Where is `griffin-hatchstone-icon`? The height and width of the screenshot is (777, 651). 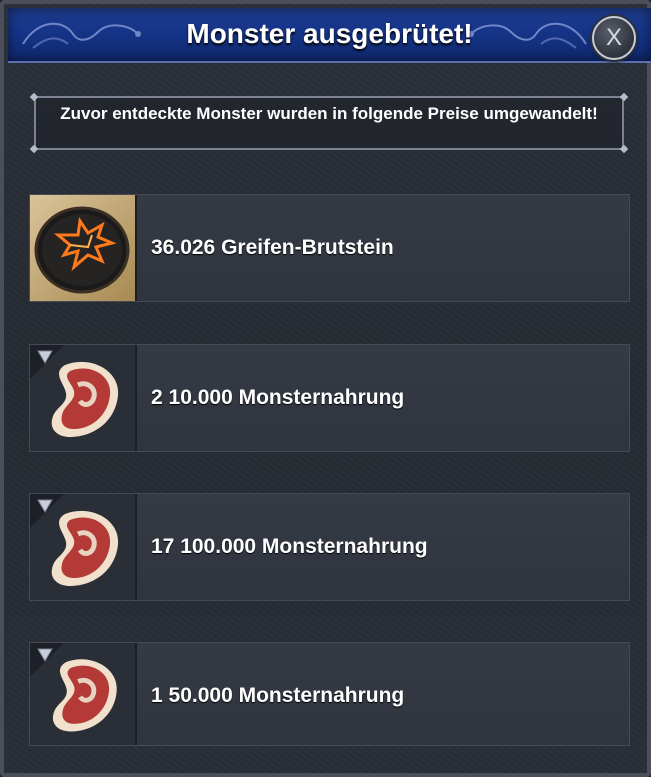 griffin-hatchstone-icon is located at coordinates (82, 250).